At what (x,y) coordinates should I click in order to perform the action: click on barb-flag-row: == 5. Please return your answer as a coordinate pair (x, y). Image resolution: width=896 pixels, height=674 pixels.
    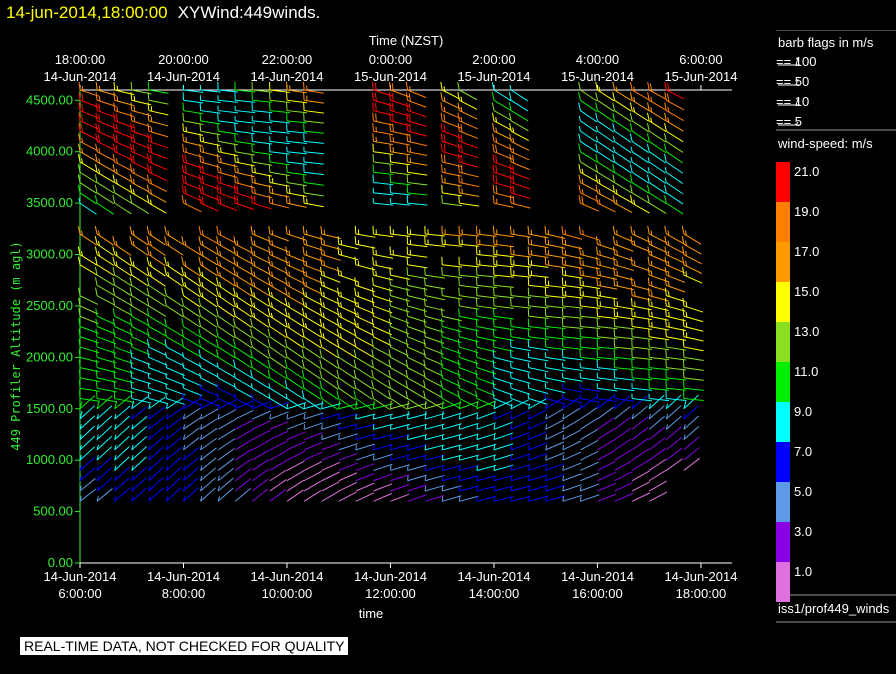
    Looking at the image, I should click on (789, 121).